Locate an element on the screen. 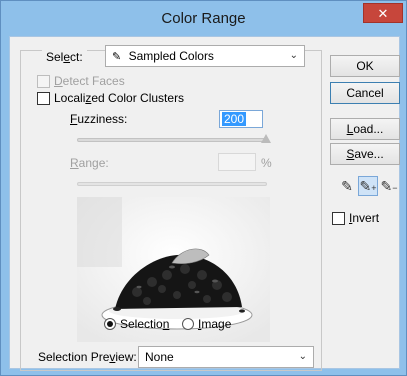  selection-preview-dropdown: None ⌄ is located at coordinates (226, 357).